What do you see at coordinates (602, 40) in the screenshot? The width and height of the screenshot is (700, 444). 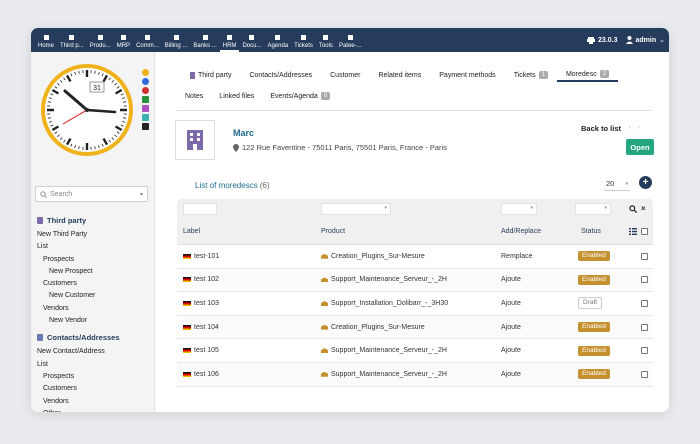 I see `print-version: 23.0.3` at bounding box center [602, 40].